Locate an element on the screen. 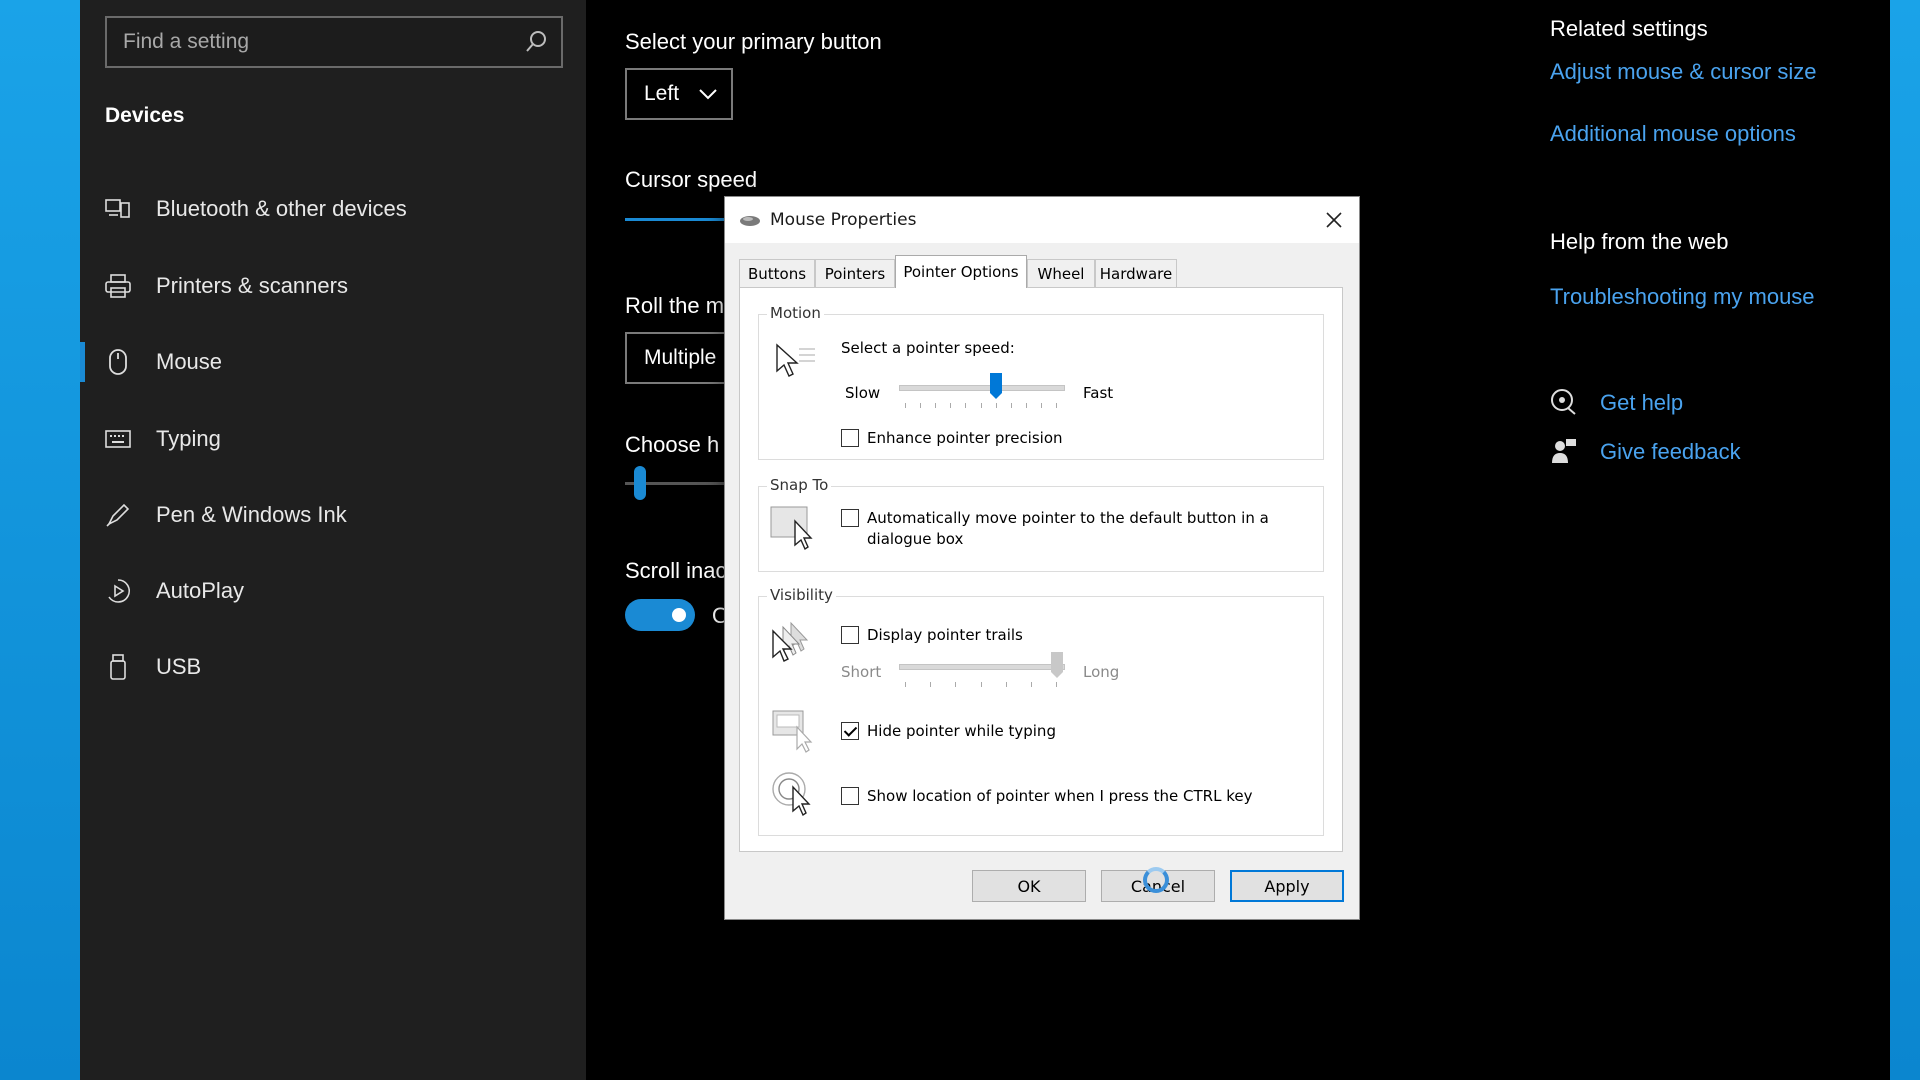 The height and width of the screenshot is (1080, 1920). long-label: Long is located at coordinates (1101, 672).